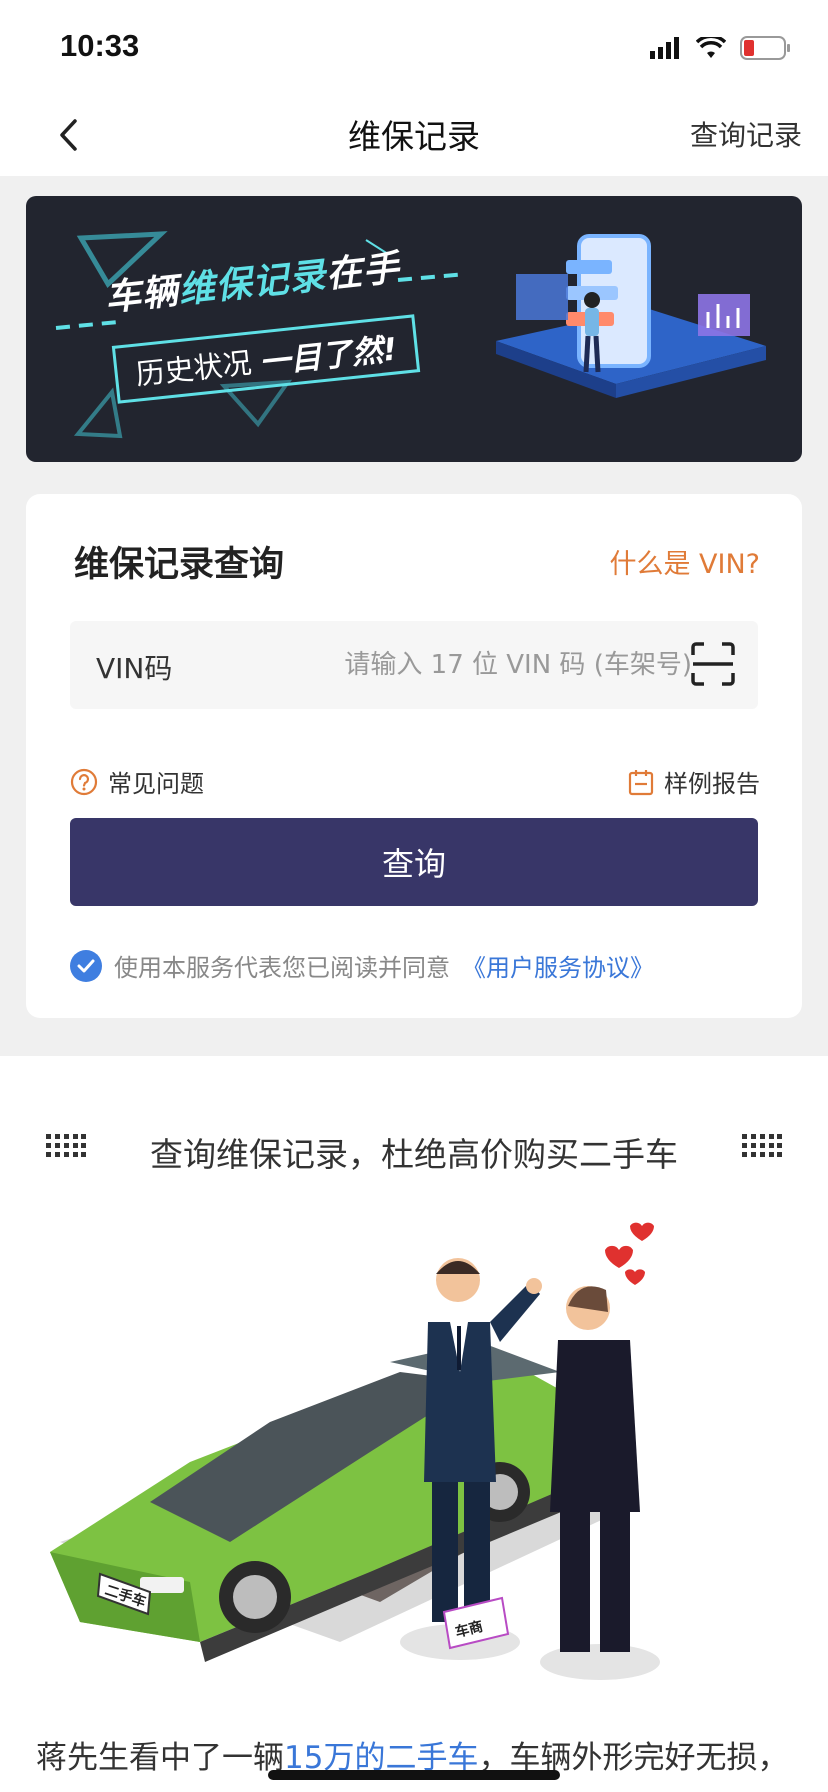 Image resolution: width=828 pixels, height=1792 pixels. I want to click on calendar-report-icon, so click(641, 782).